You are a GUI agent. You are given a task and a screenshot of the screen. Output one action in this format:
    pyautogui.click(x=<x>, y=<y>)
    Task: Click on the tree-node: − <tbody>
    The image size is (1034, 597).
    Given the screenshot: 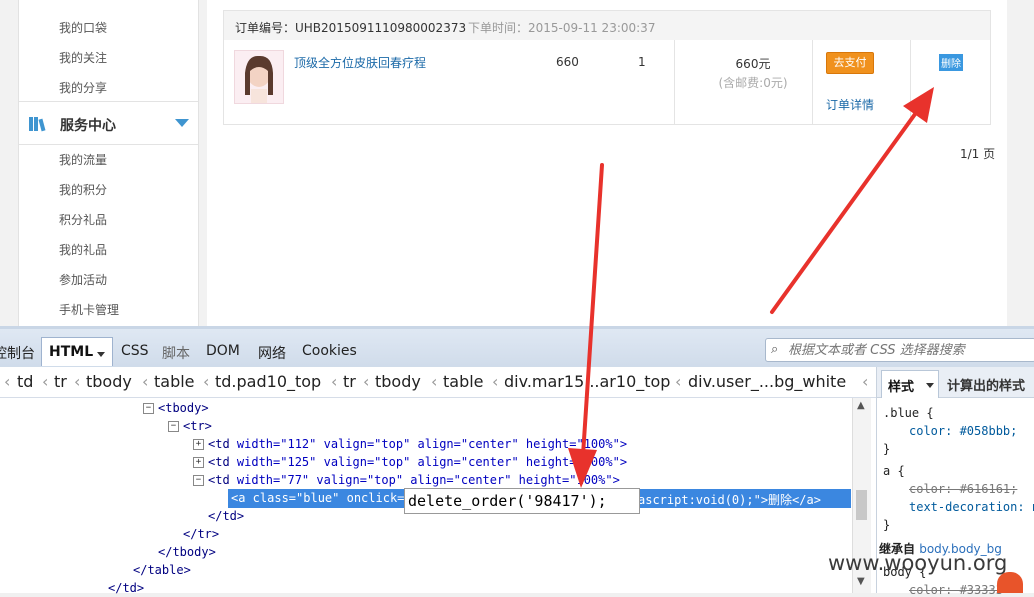 What is the action you would take?
    pyautogui.click(x=176, y=408)
    